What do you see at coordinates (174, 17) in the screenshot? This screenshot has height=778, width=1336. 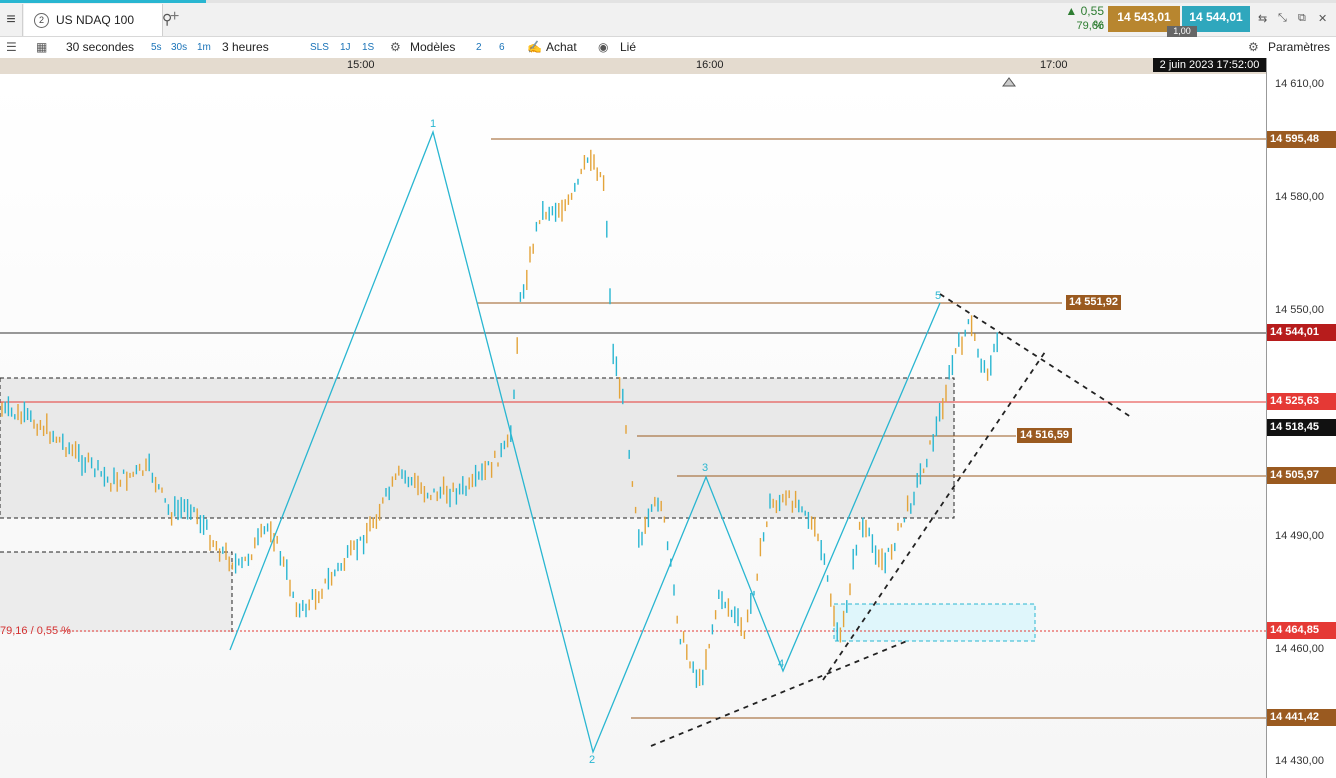 I see `add-tab-icon: +` at bounding box center [174, 17].